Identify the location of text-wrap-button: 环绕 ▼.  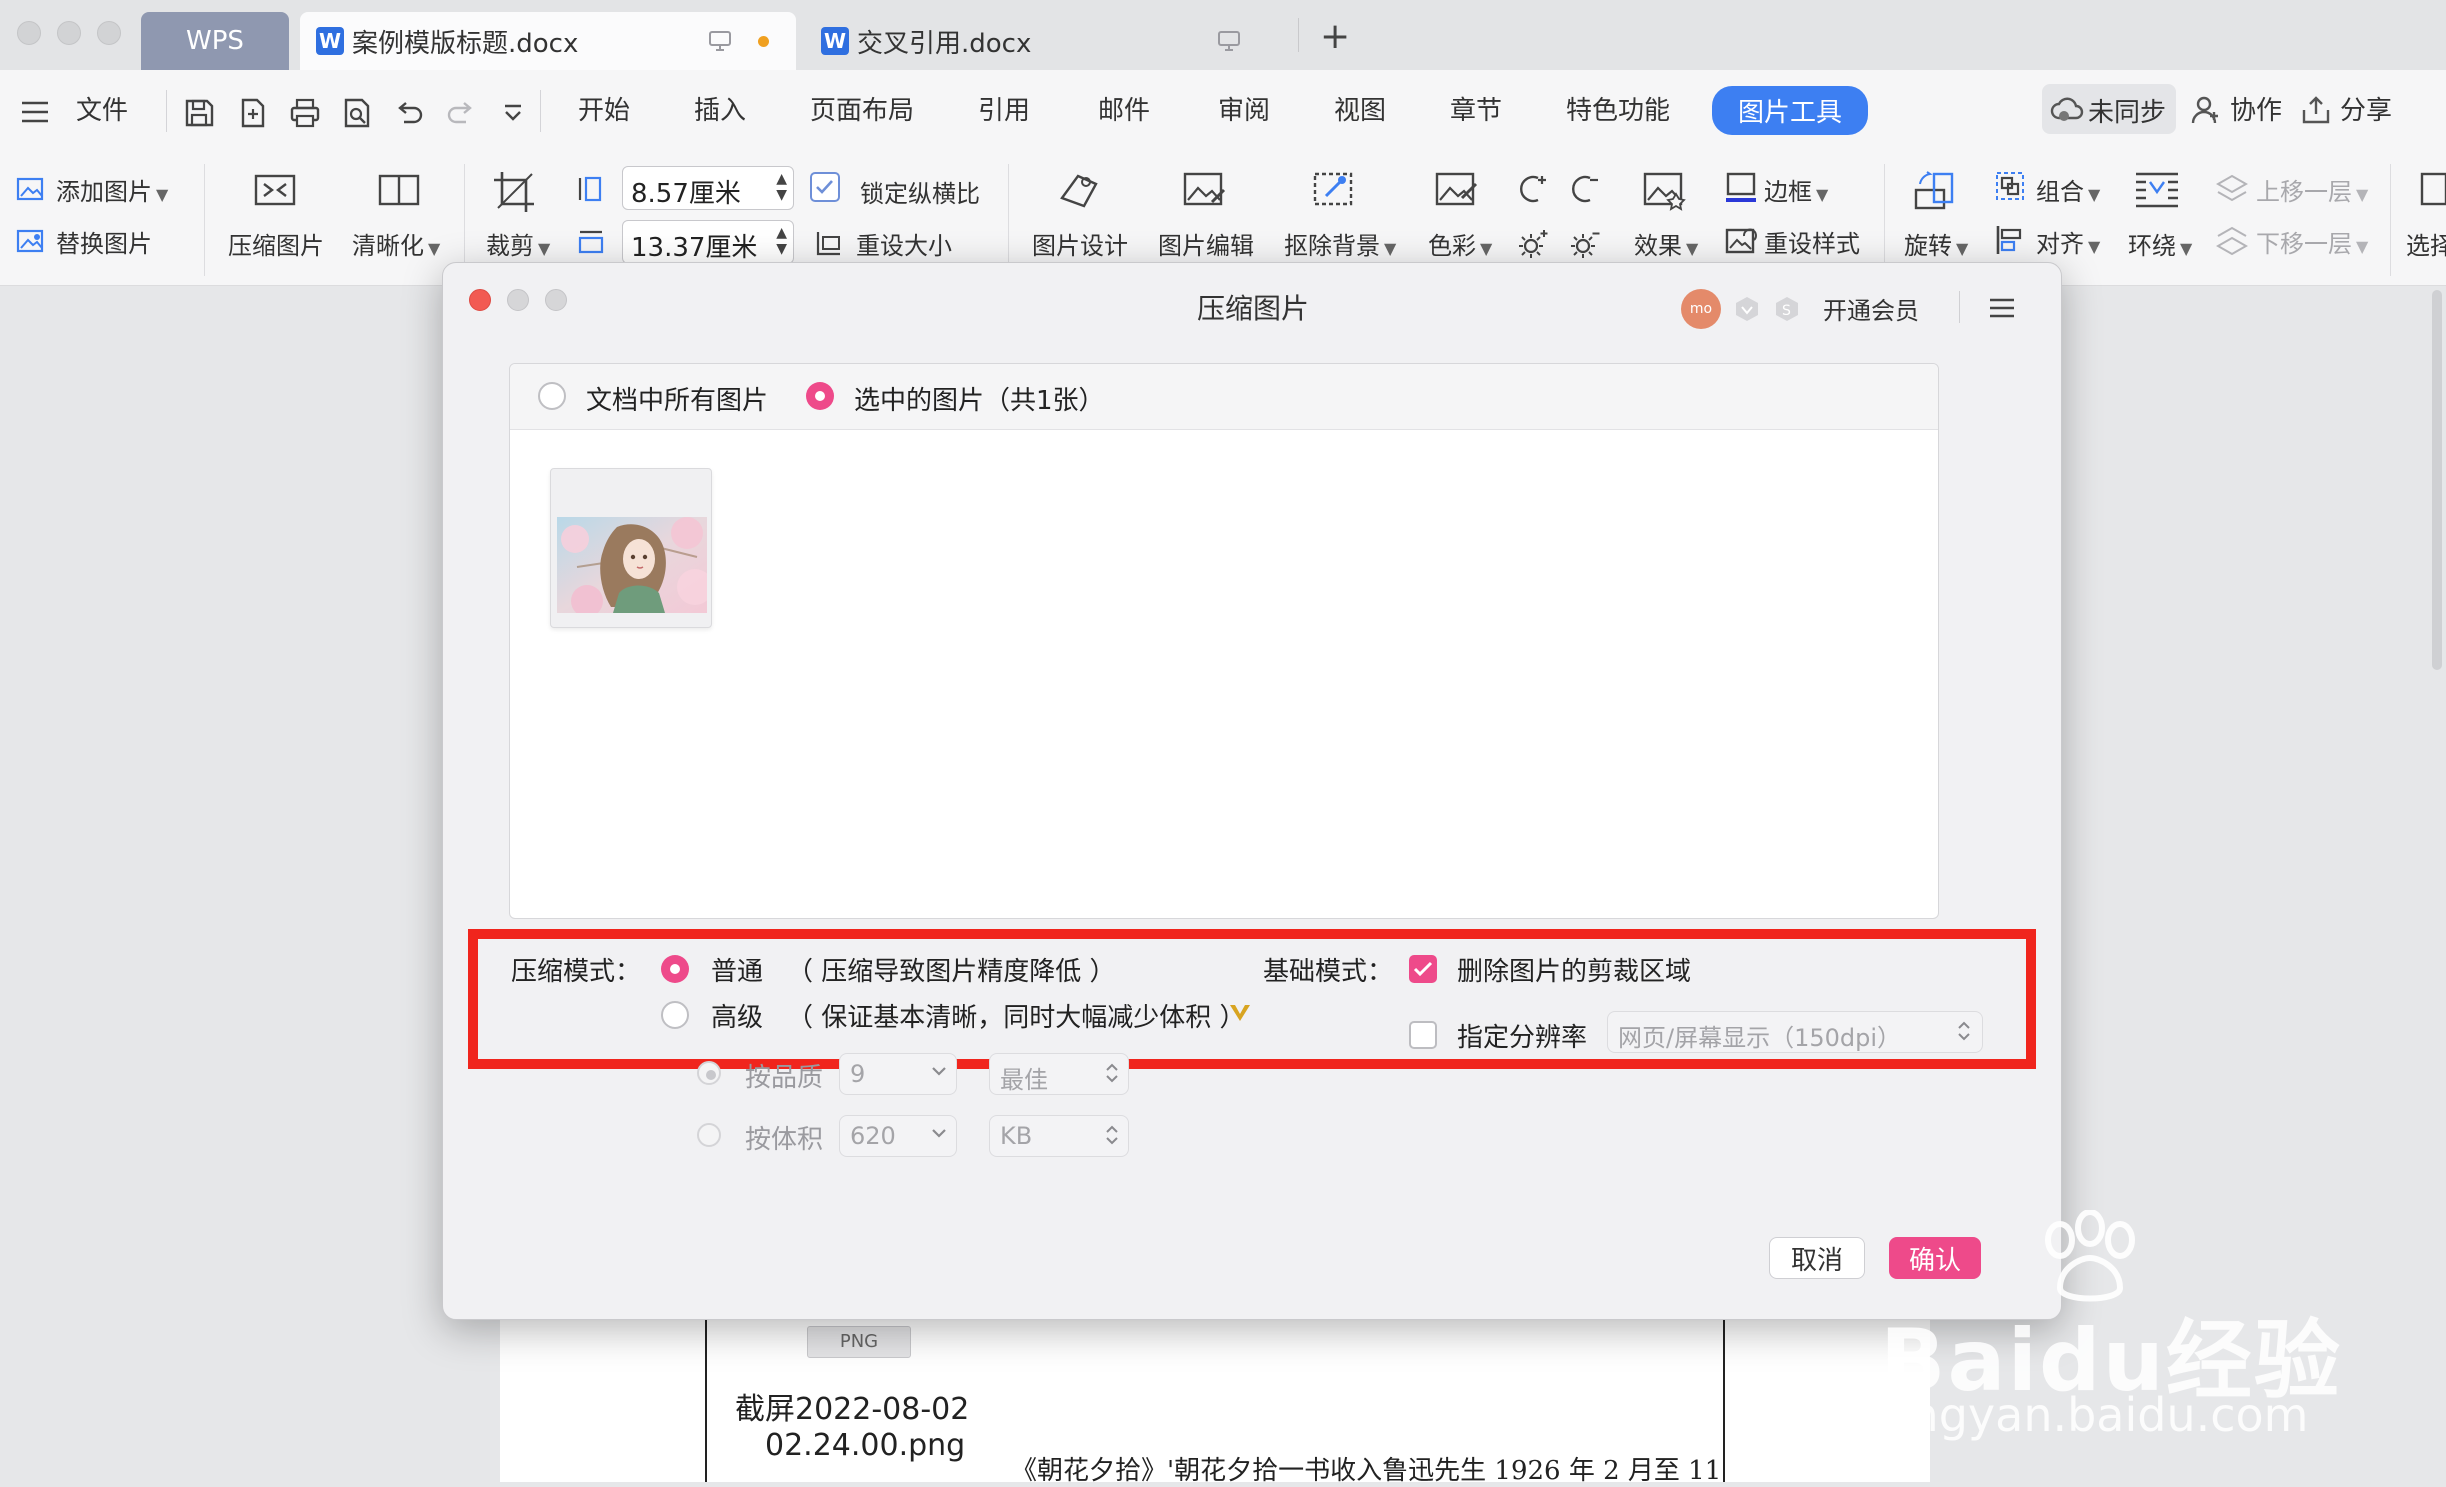
(2160, 243).